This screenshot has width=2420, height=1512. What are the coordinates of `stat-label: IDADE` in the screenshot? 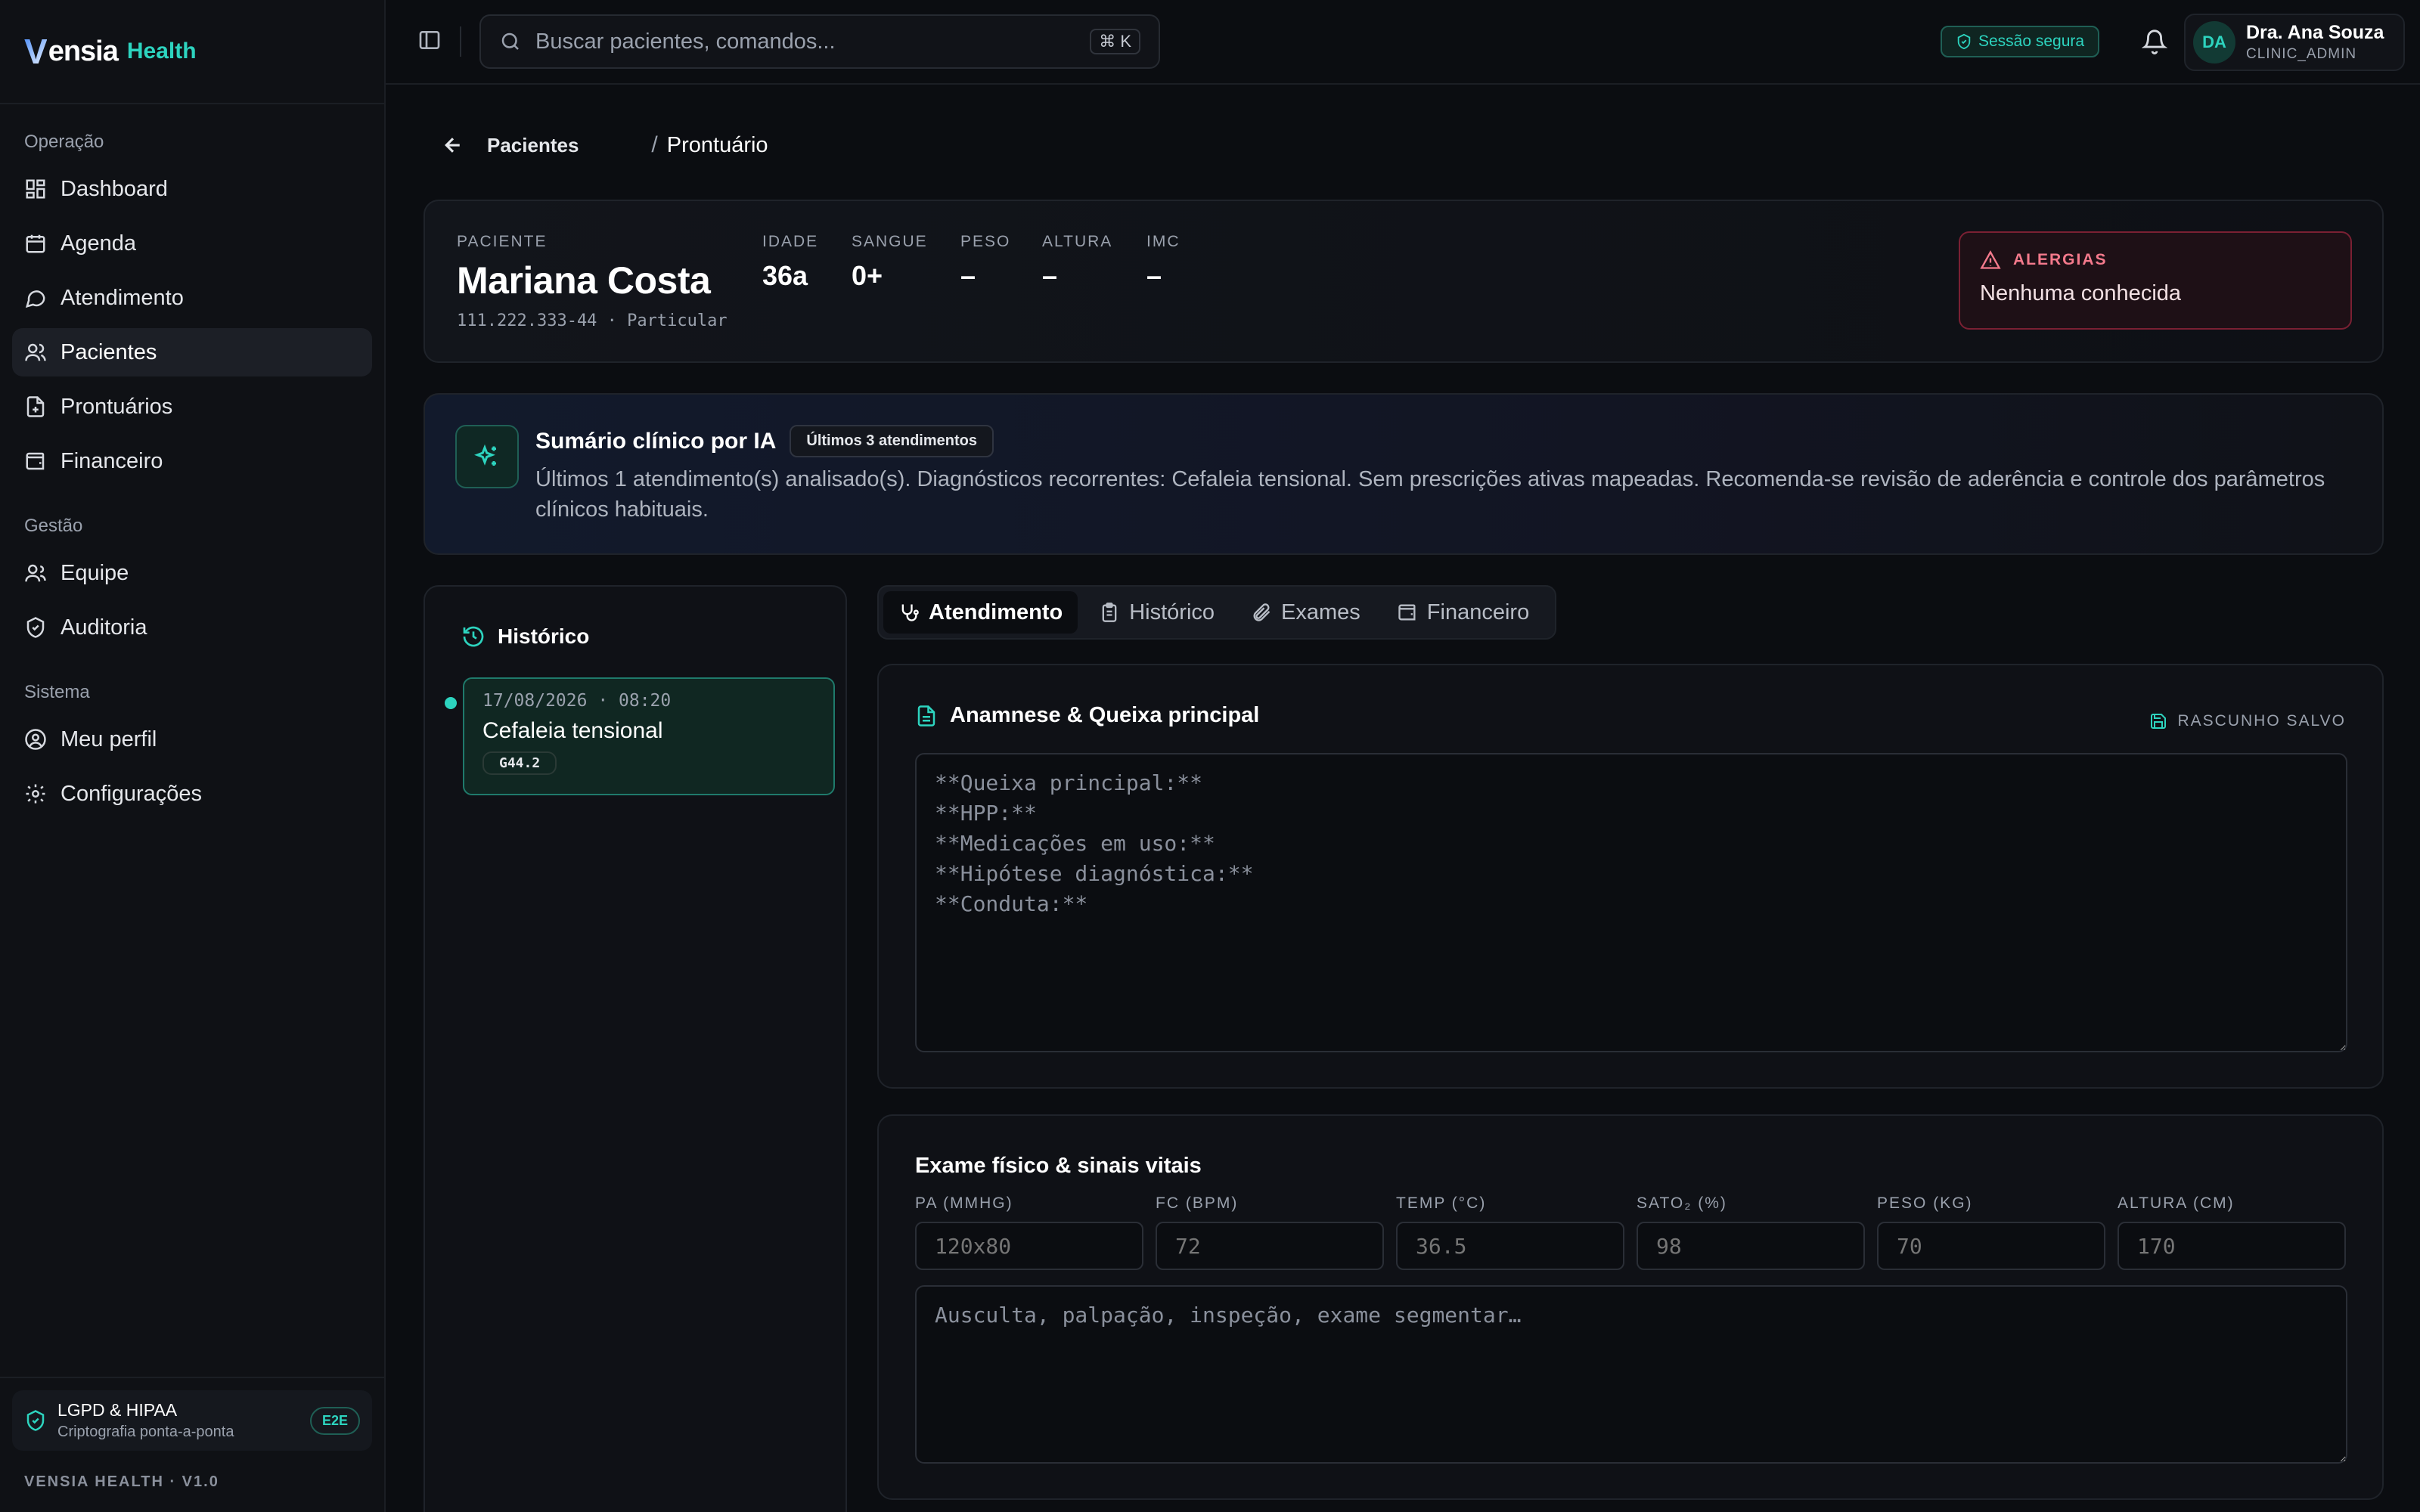 It's located at (790, 241).